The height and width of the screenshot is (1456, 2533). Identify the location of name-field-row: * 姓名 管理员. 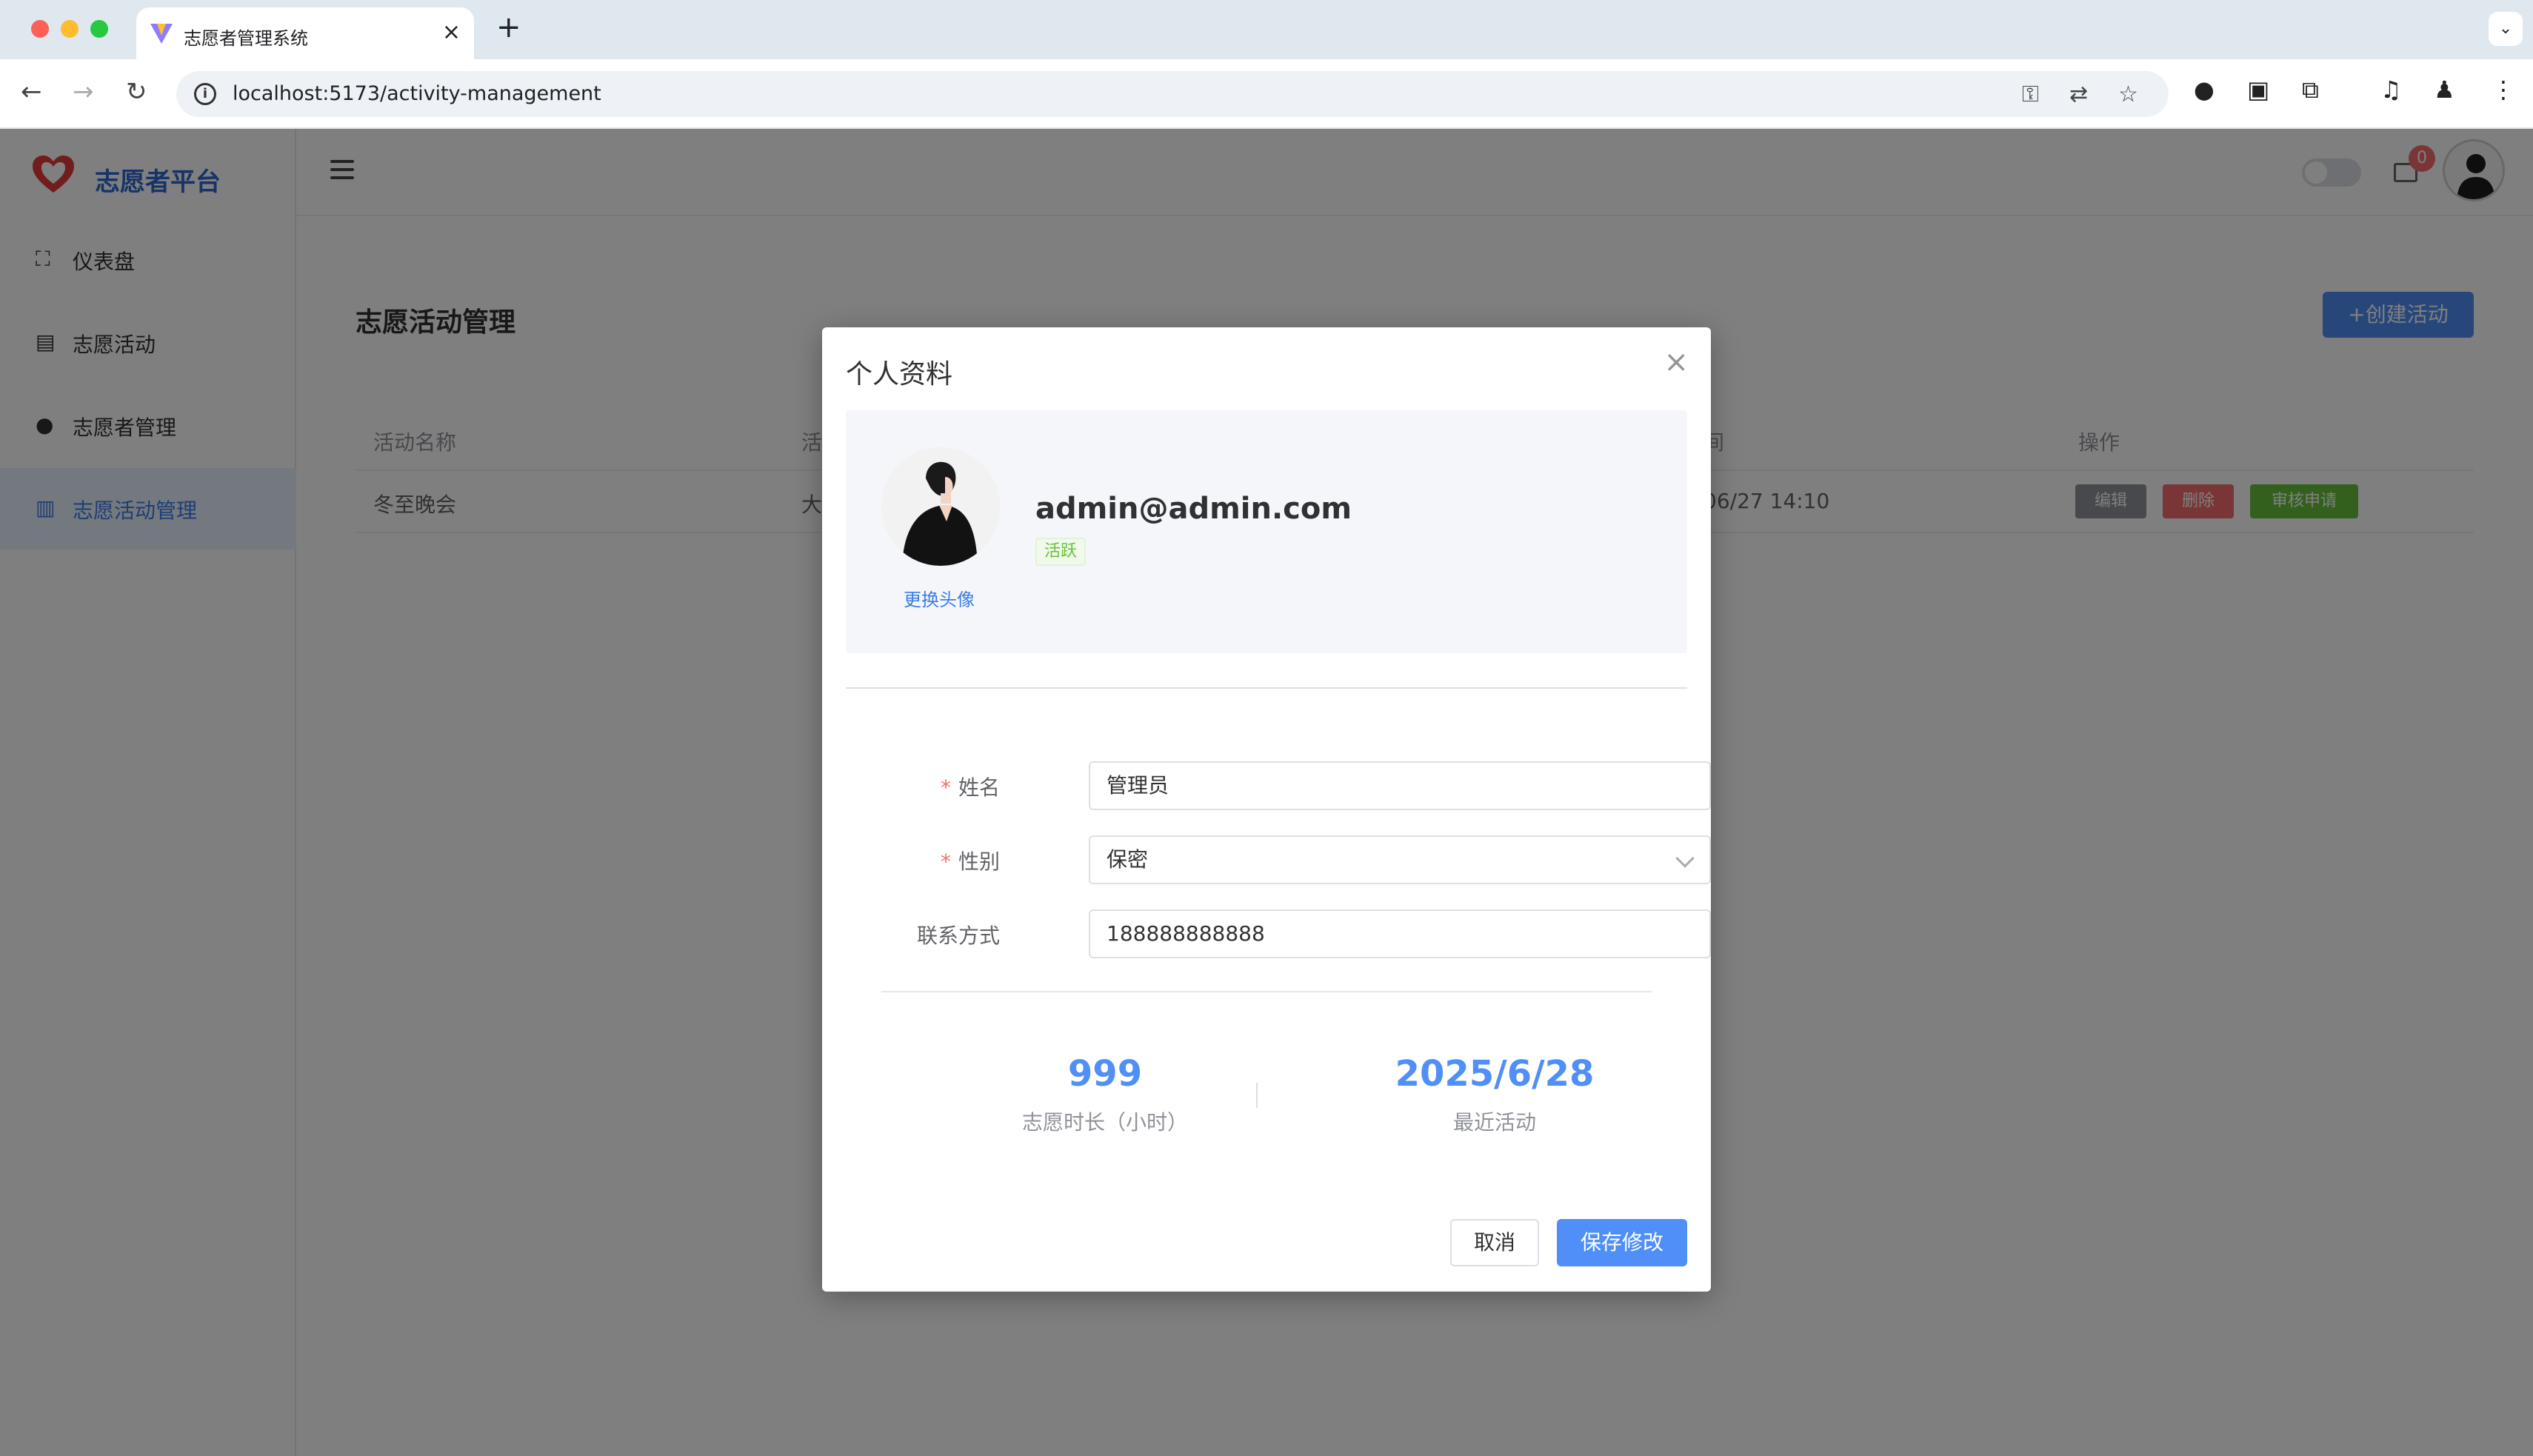
(1296, 785).